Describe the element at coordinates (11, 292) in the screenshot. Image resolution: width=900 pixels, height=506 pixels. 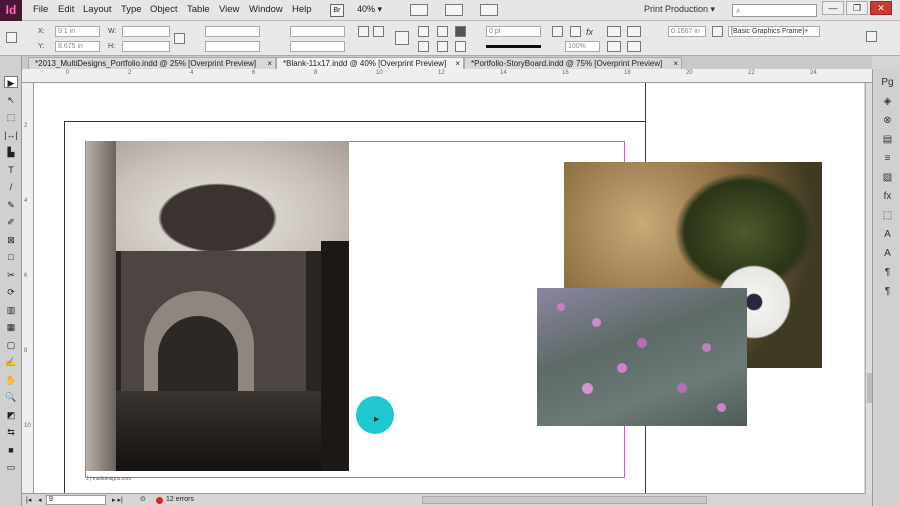
I see `tool-12-icon: ⟳` at that location.